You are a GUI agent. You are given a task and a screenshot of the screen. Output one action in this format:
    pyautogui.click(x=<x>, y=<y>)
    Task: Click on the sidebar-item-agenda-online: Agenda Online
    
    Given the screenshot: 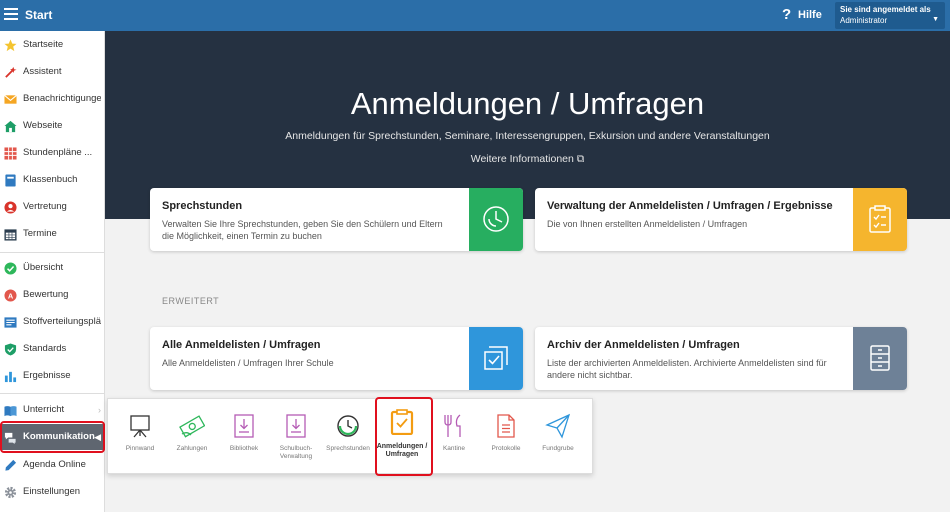 What is the action you would take?
    pyautogui.click(x=52, y=465)
    